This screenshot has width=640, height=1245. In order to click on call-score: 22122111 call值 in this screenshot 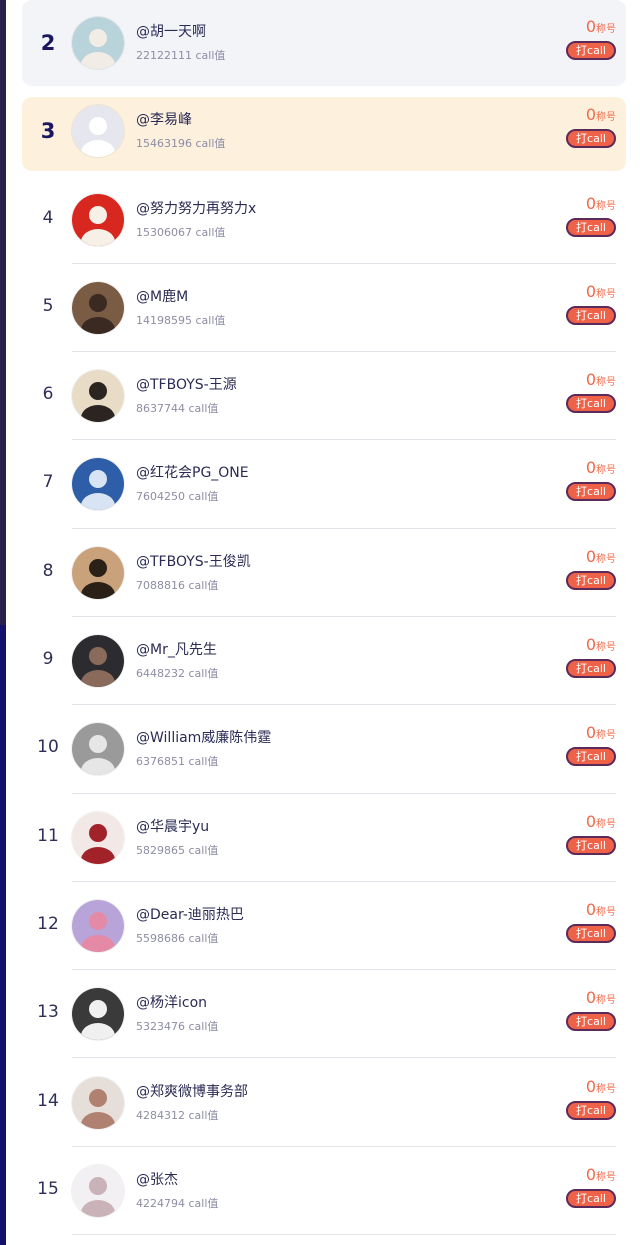, I will do `click(181, 55)`.